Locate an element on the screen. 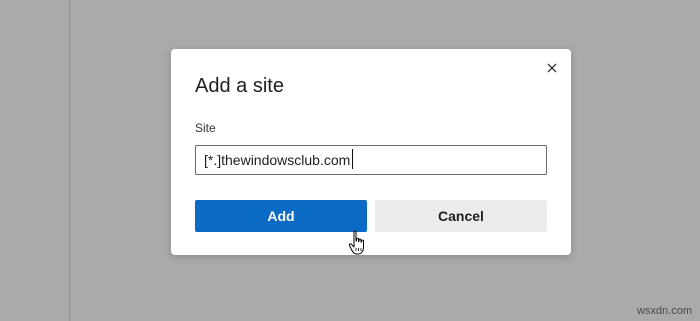 This screenshot has width=700, height=321. watermark: wsxdn.com is located at coordinates (664, 311).